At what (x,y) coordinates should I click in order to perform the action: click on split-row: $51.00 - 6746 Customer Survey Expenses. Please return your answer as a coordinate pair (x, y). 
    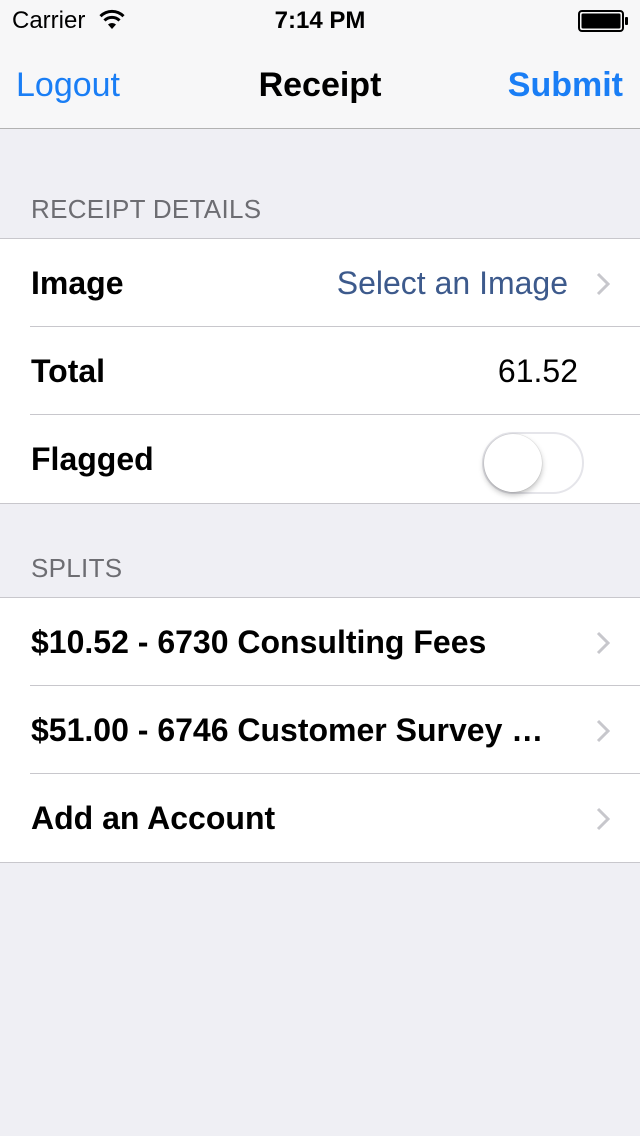
    Looking at the image, I should click on (320, 729).